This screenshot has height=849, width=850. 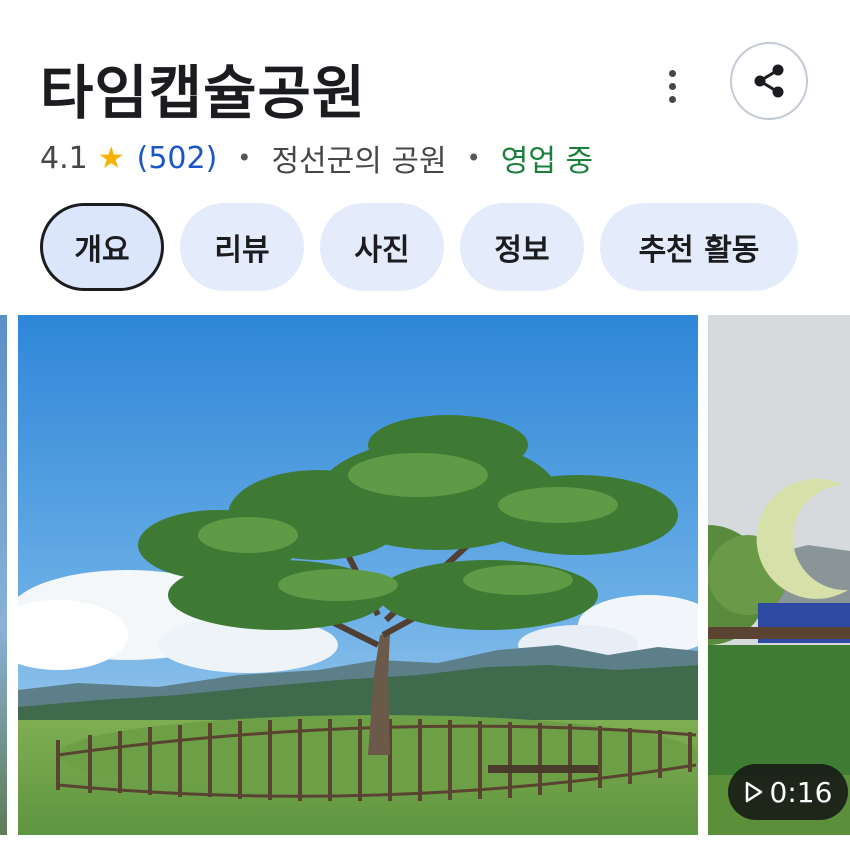 What do you see at coordinates (3, 575) in the screenshot?
I see `photo-previous-edge` at bounding box center [3, 575].